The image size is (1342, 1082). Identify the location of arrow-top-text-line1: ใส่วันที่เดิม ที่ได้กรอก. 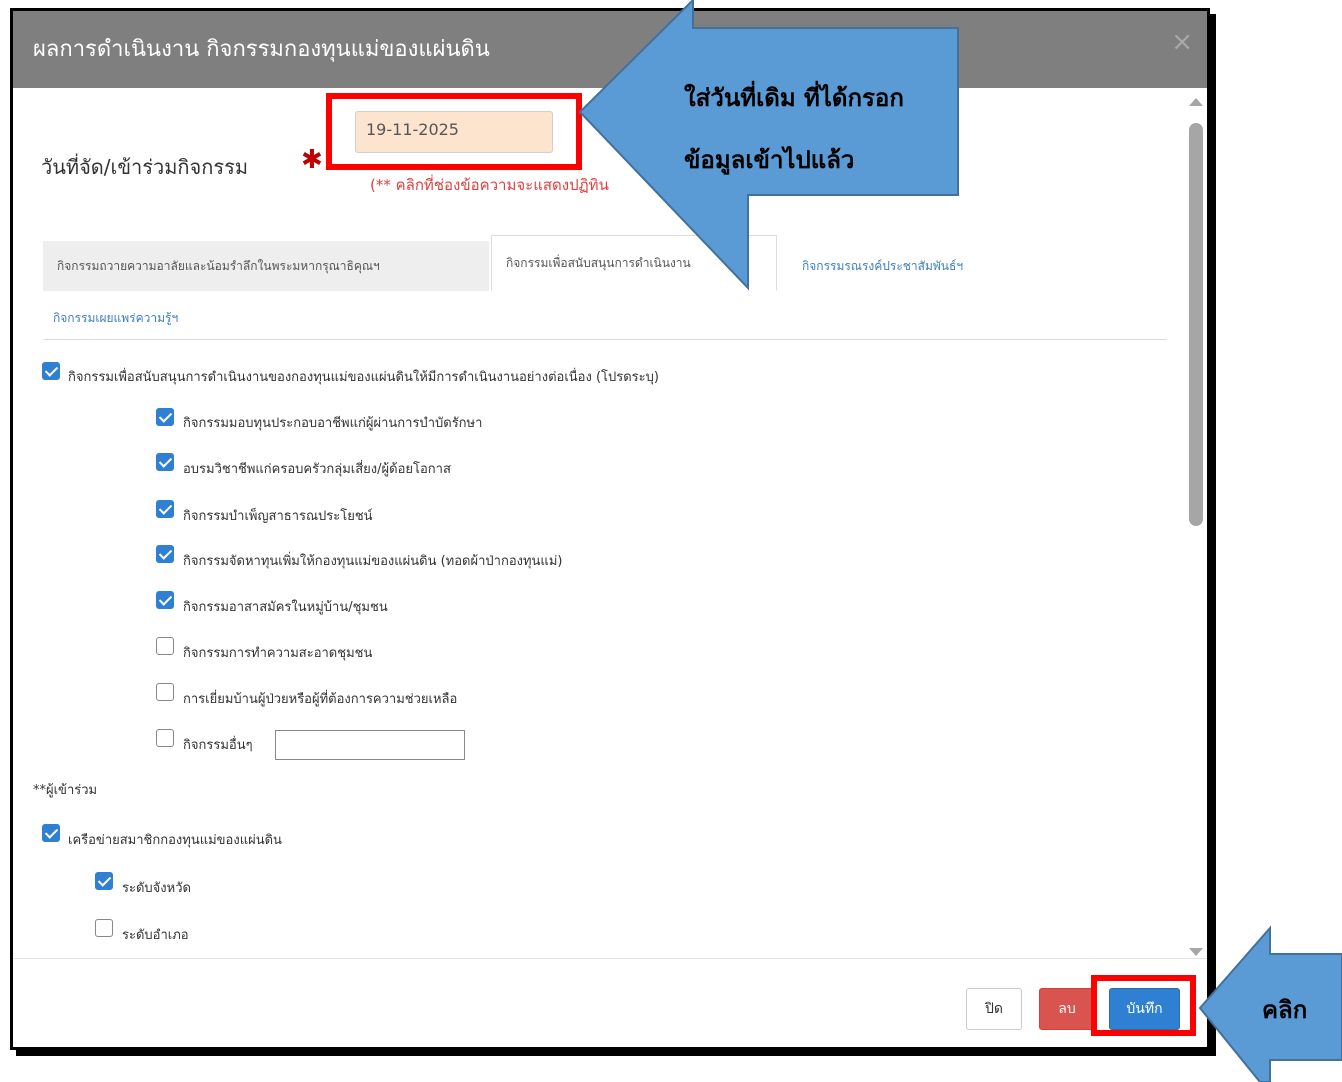
(794, 98).